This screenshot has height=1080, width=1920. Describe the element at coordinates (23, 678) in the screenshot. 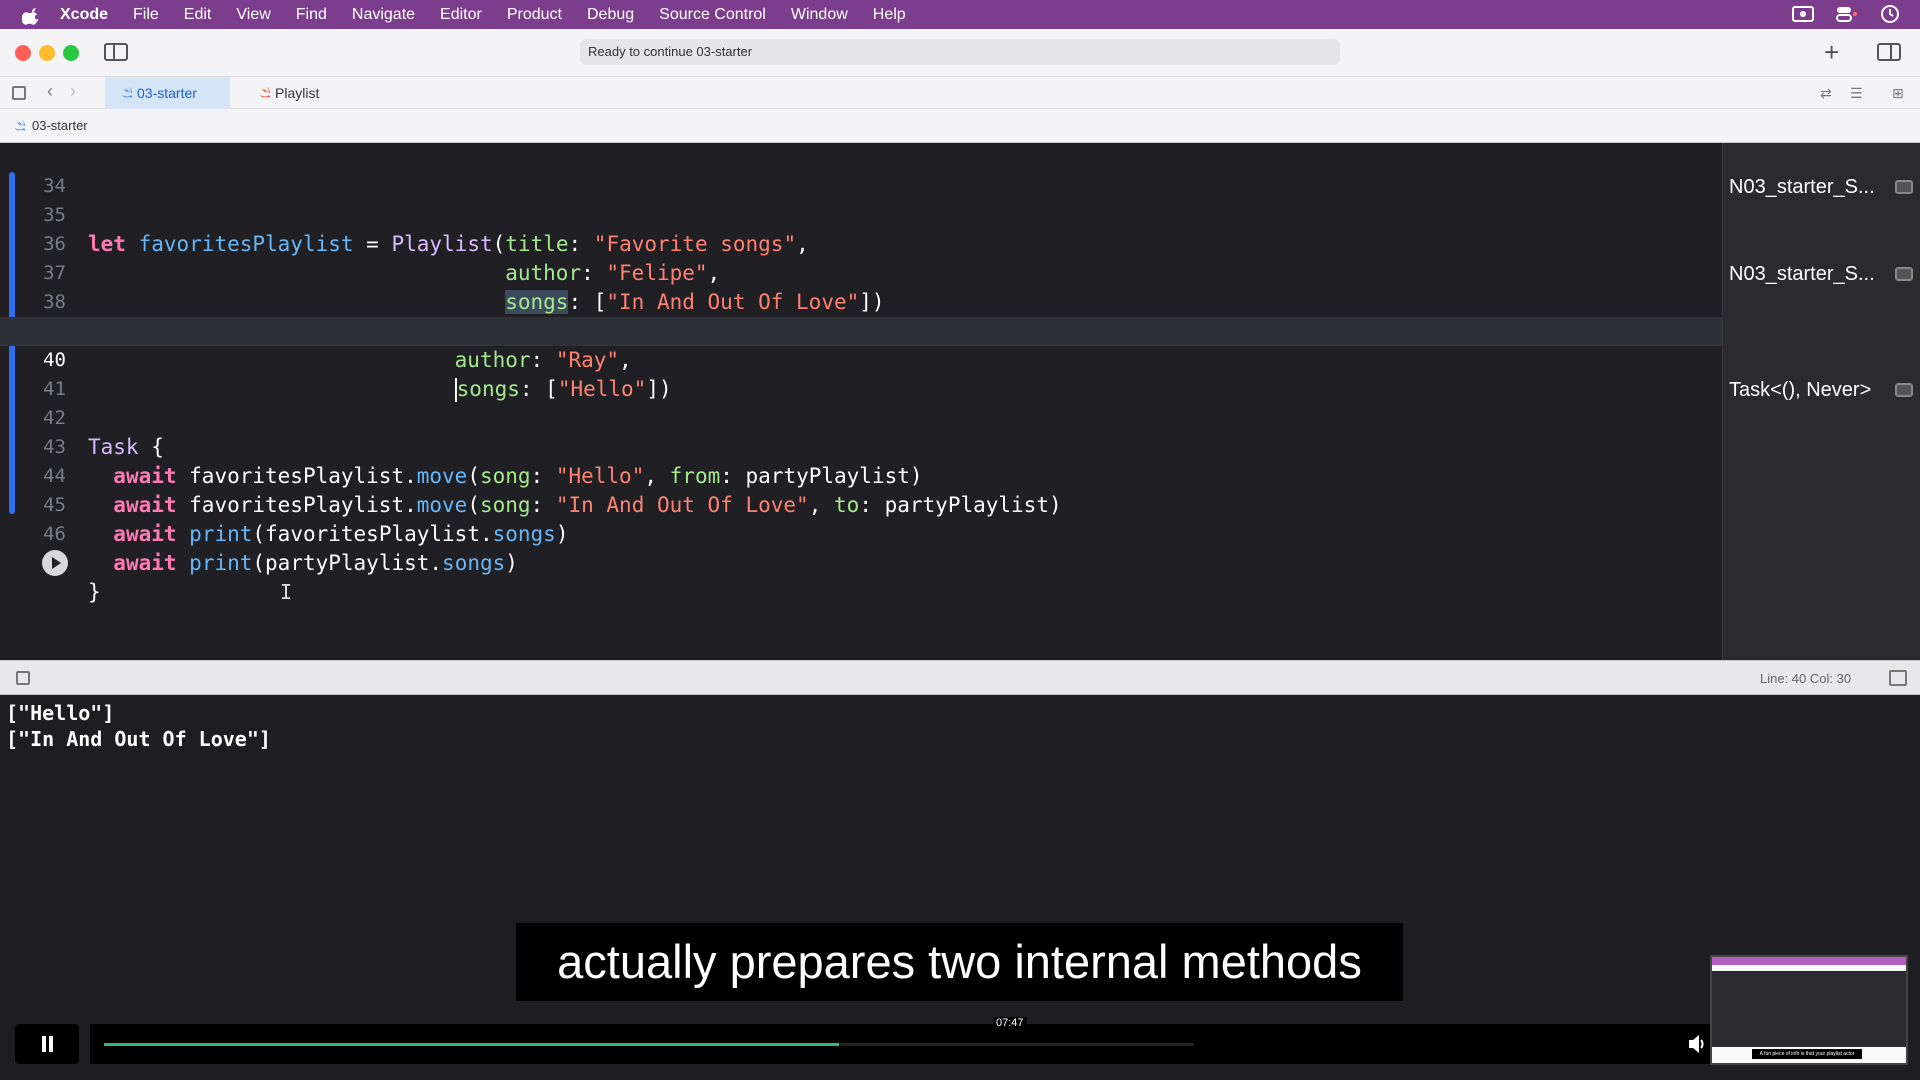

I see `hide-debug-area-icon` at that location.